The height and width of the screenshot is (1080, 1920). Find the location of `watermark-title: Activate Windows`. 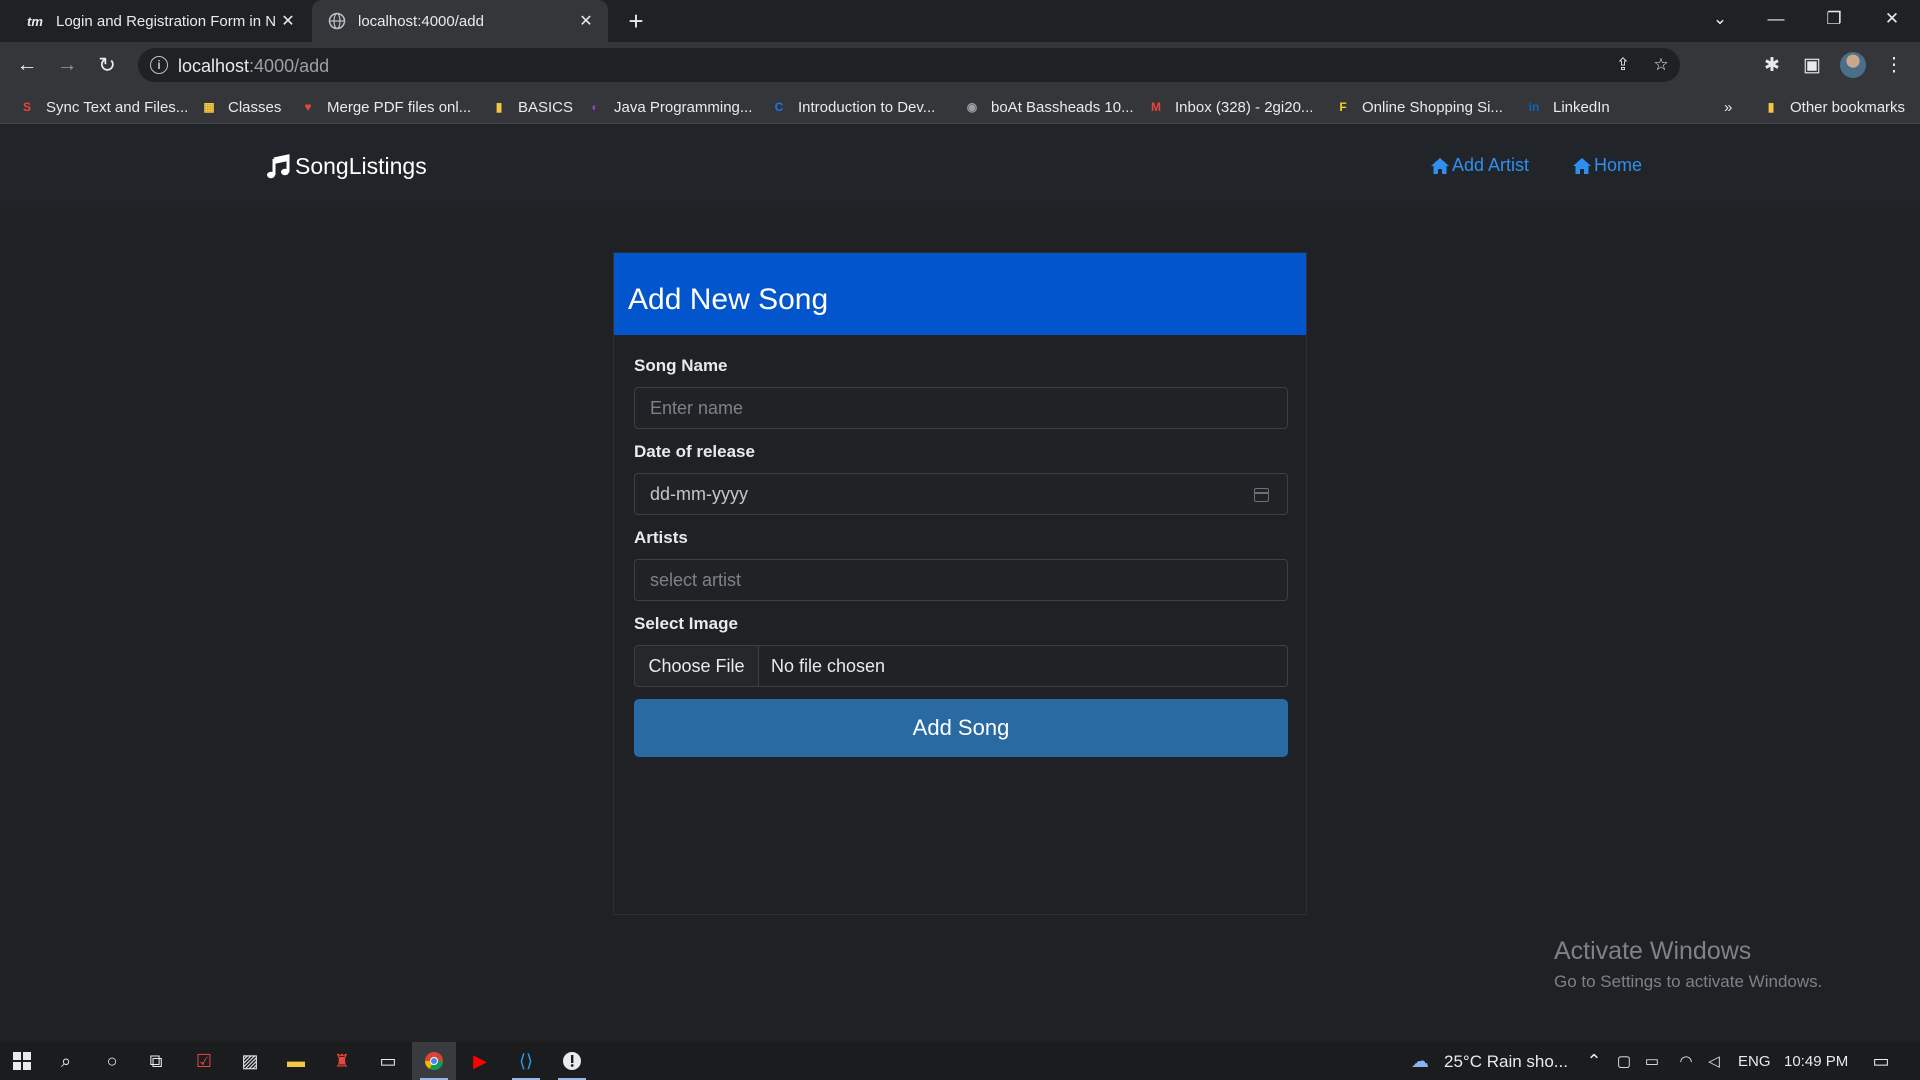

watermark-title: Activate Windows is located at coordinates (1653, 951).